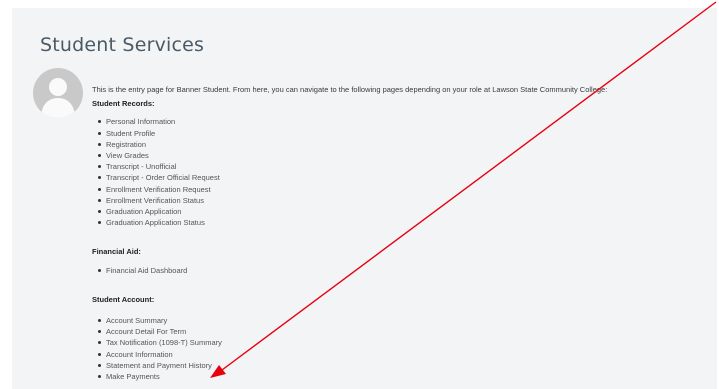 The height and width of the screenshot is (389, 719). What do you see at coordinates (405, 211) in the screenshot?
I see `link-graduation-application: Graduation Application` at bounding box center [405, 211].